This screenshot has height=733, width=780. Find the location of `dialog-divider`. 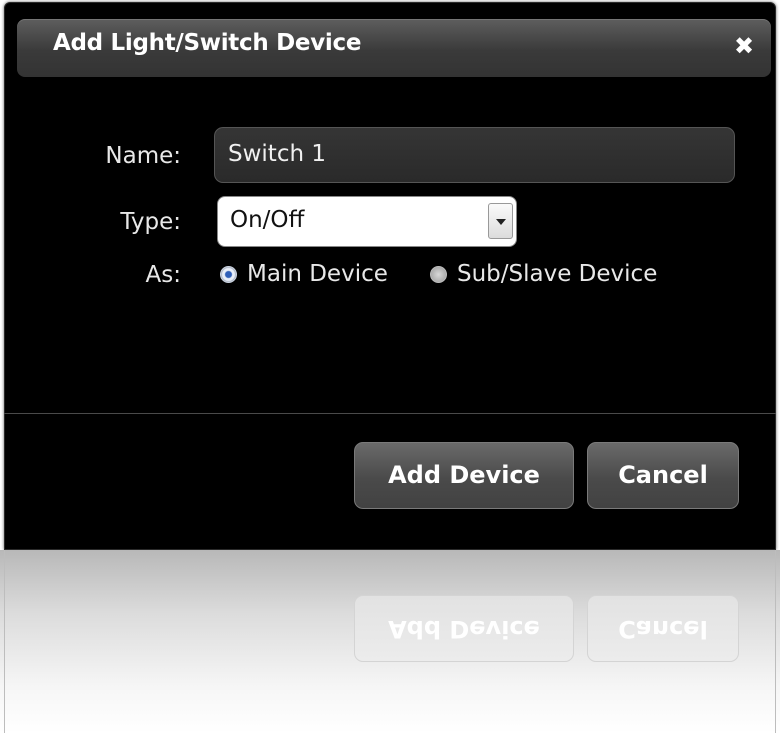

dialog-divider is located at coordinates (390, 413).